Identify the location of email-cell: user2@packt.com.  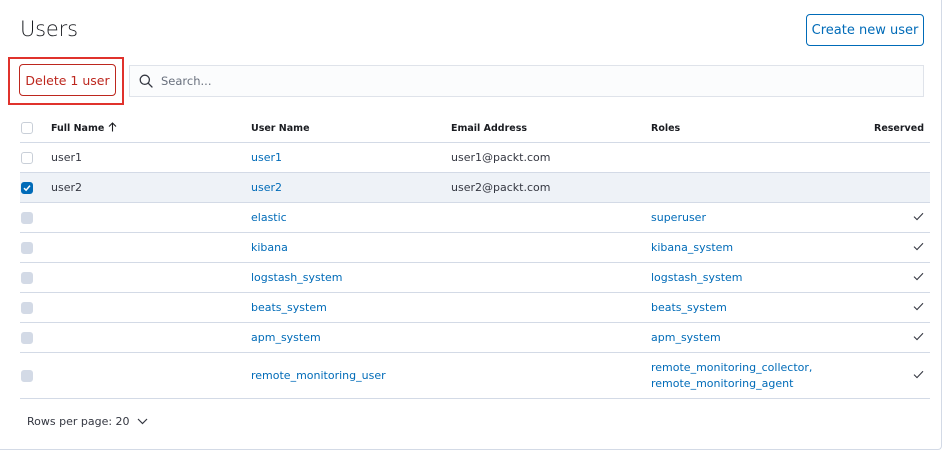
(551, 187).